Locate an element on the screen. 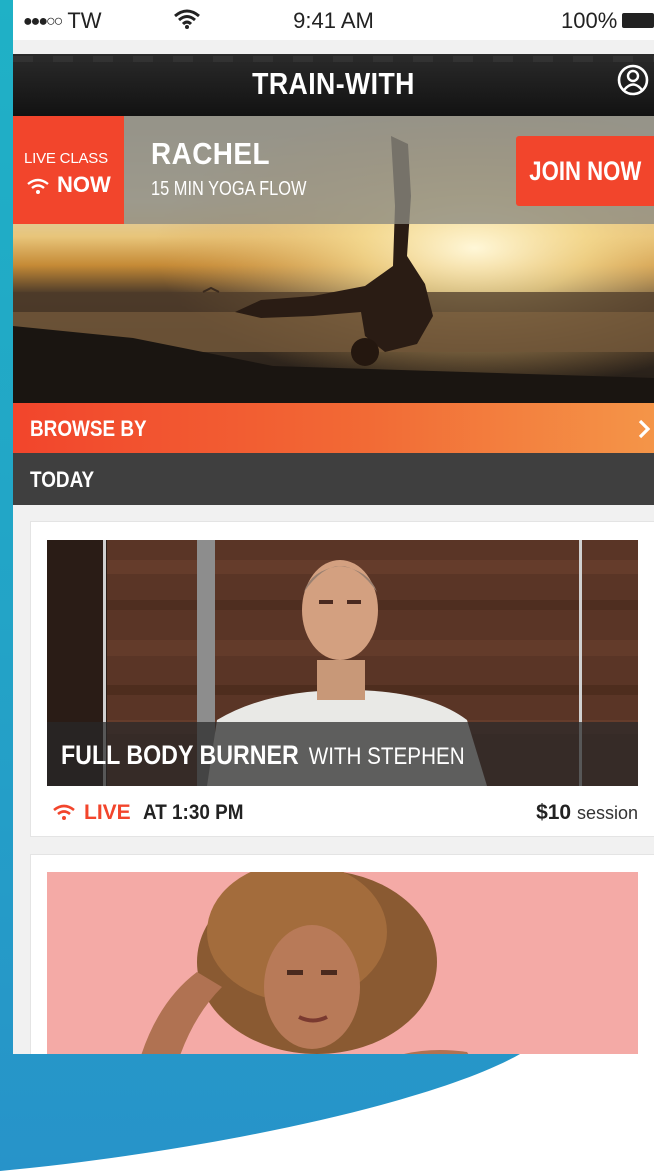 The width and height of the screenshot is (654, 1171). class-caption: FULL BODY BURNER WITH STEPHEN is located at coordinates (342, 754).